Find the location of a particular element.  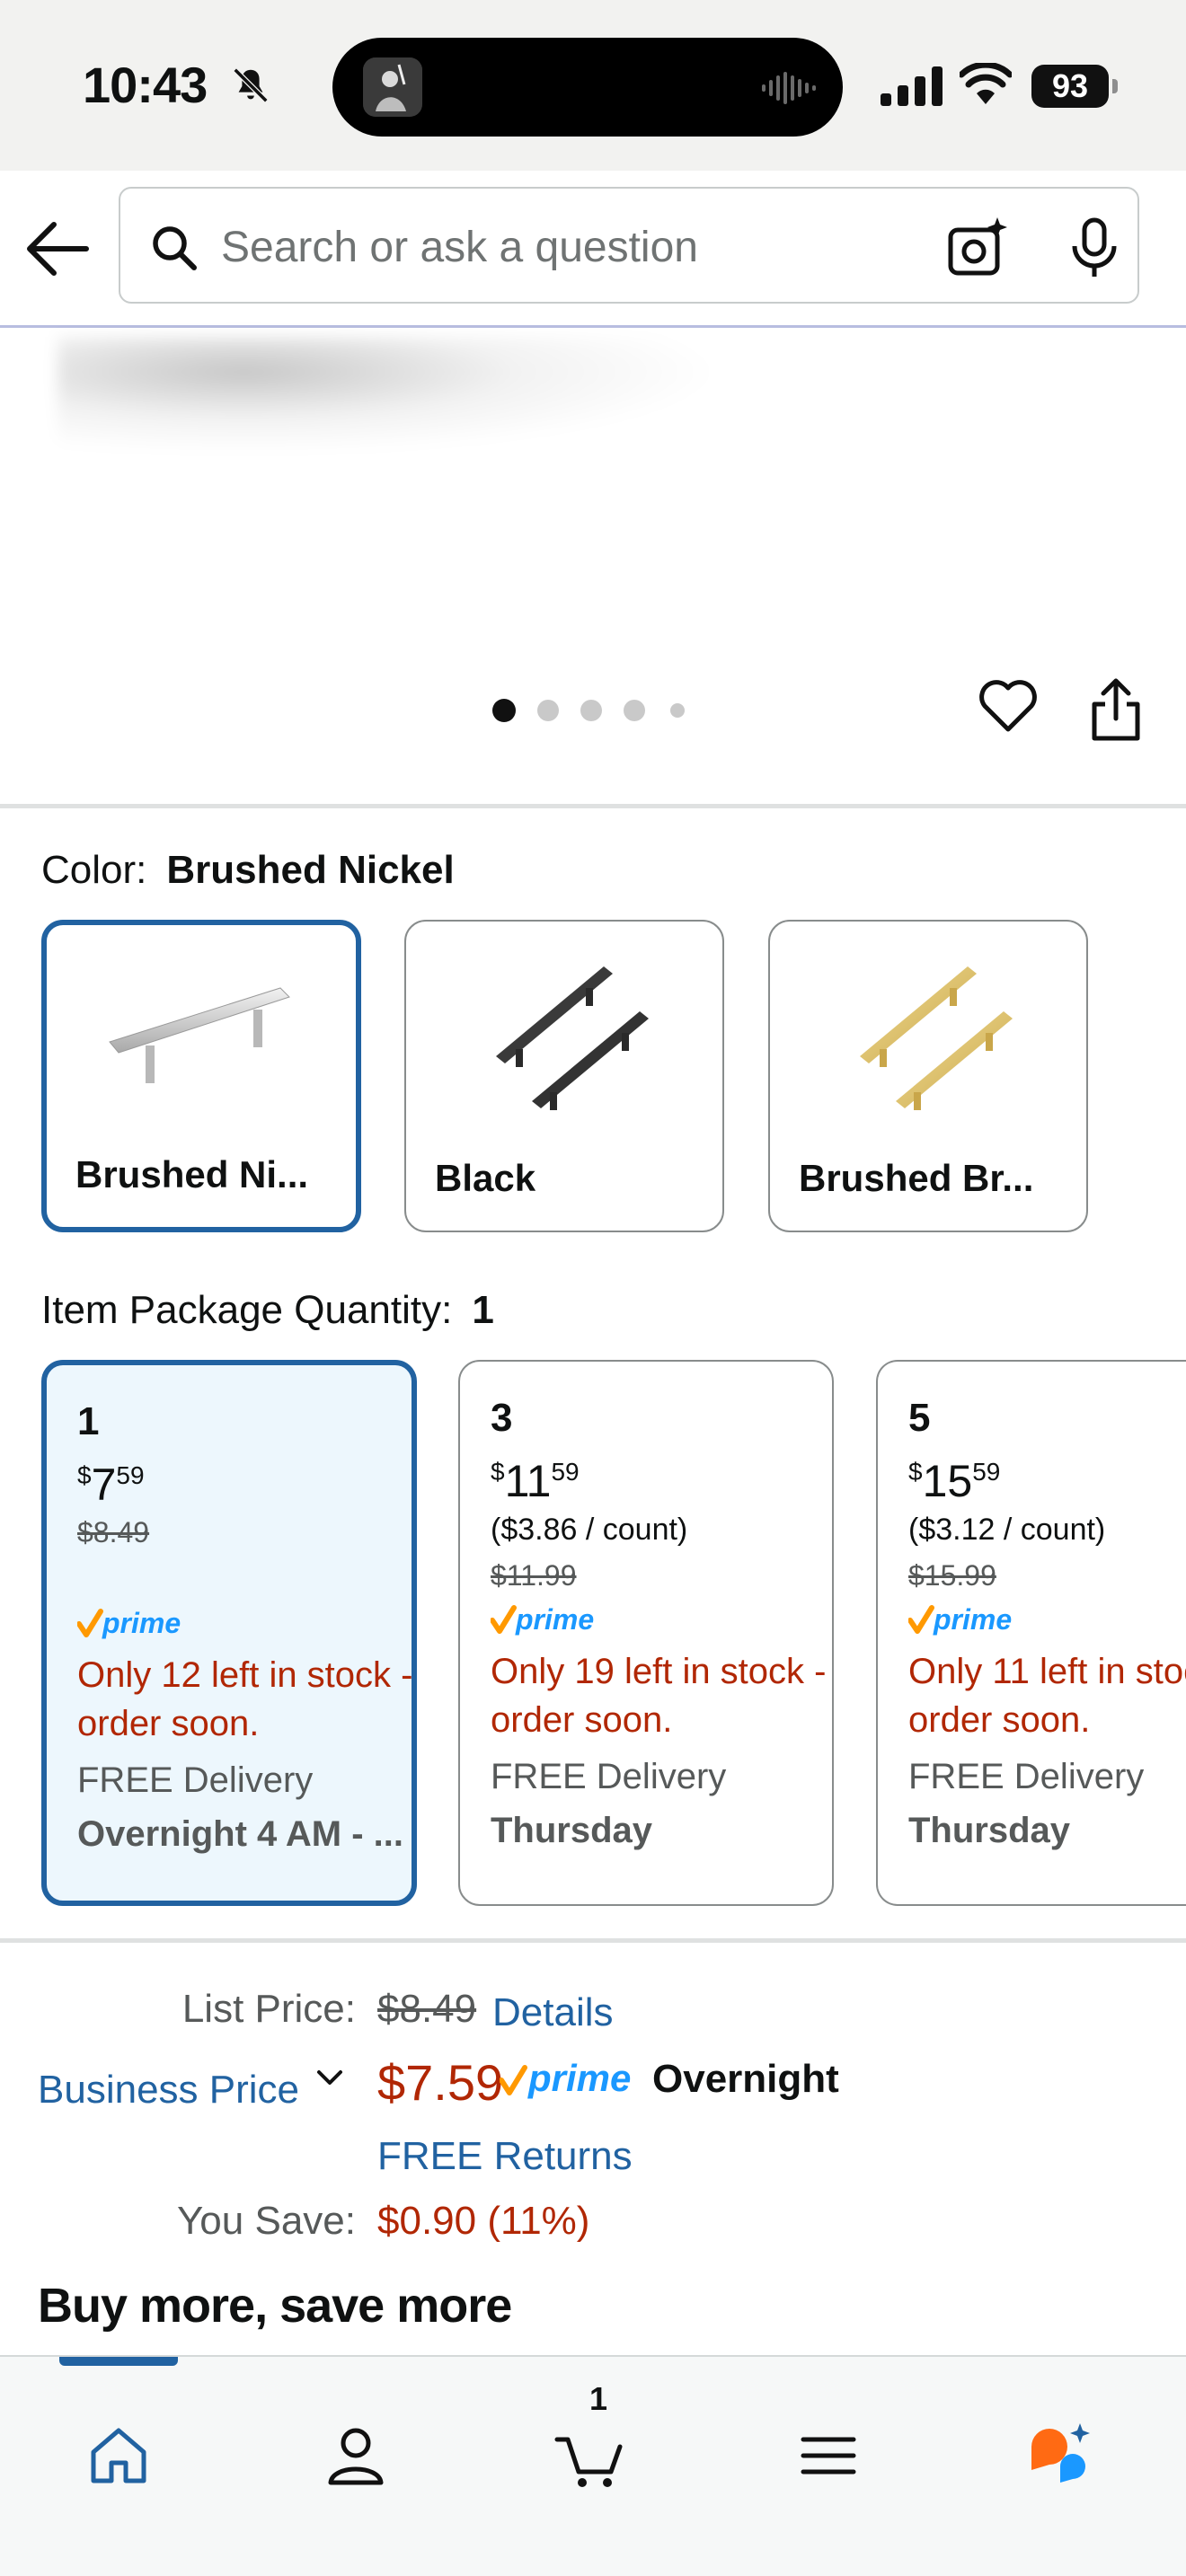

section-heading: Buy more, save more is located at coordinates (275, 2306).